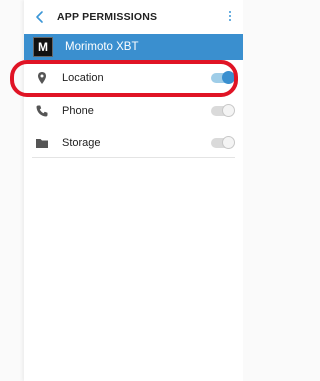 Image resolution: width=320 pixels, height=381 pixels. I want to click on storage-toggle, so click(223, 142).